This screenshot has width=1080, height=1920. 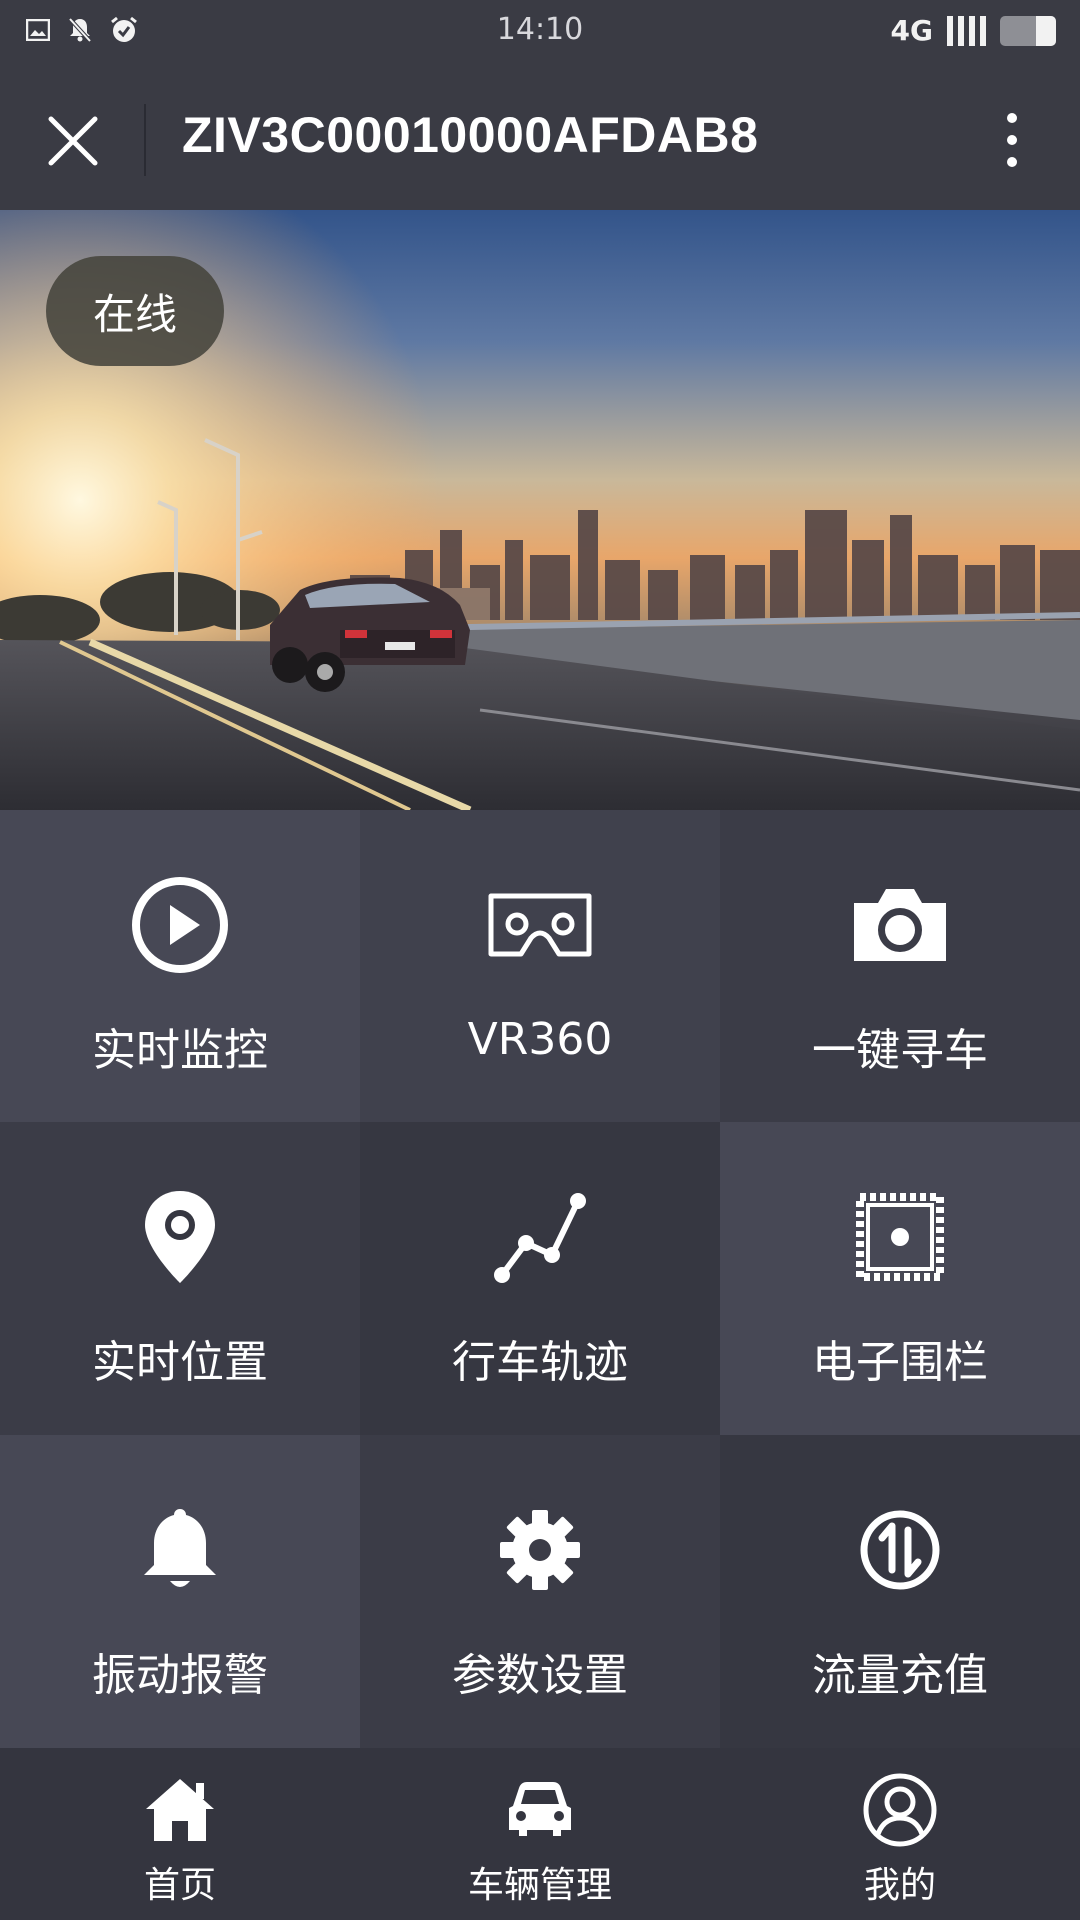 I want to click on nav-label: 车辆管理, so click(x=539, y=1885).